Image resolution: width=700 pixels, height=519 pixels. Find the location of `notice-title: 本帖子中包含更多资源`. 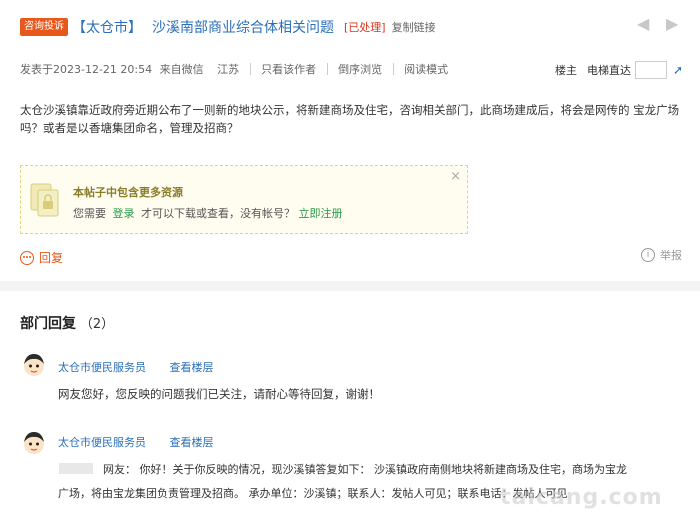

notice-title: 本帖子中包含更多资源 is located at coordinates (128, 192).